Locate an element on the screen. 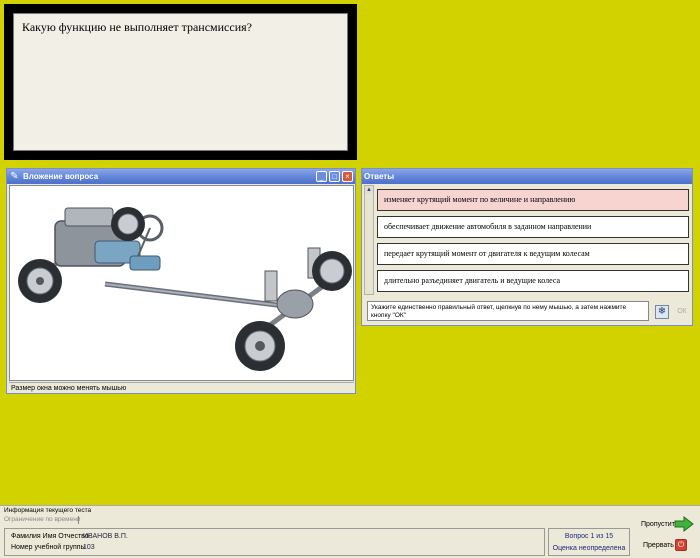 The width and height of the screenshot is (700, 558). car-chassis-illustration is located at coordinates (185, 289).